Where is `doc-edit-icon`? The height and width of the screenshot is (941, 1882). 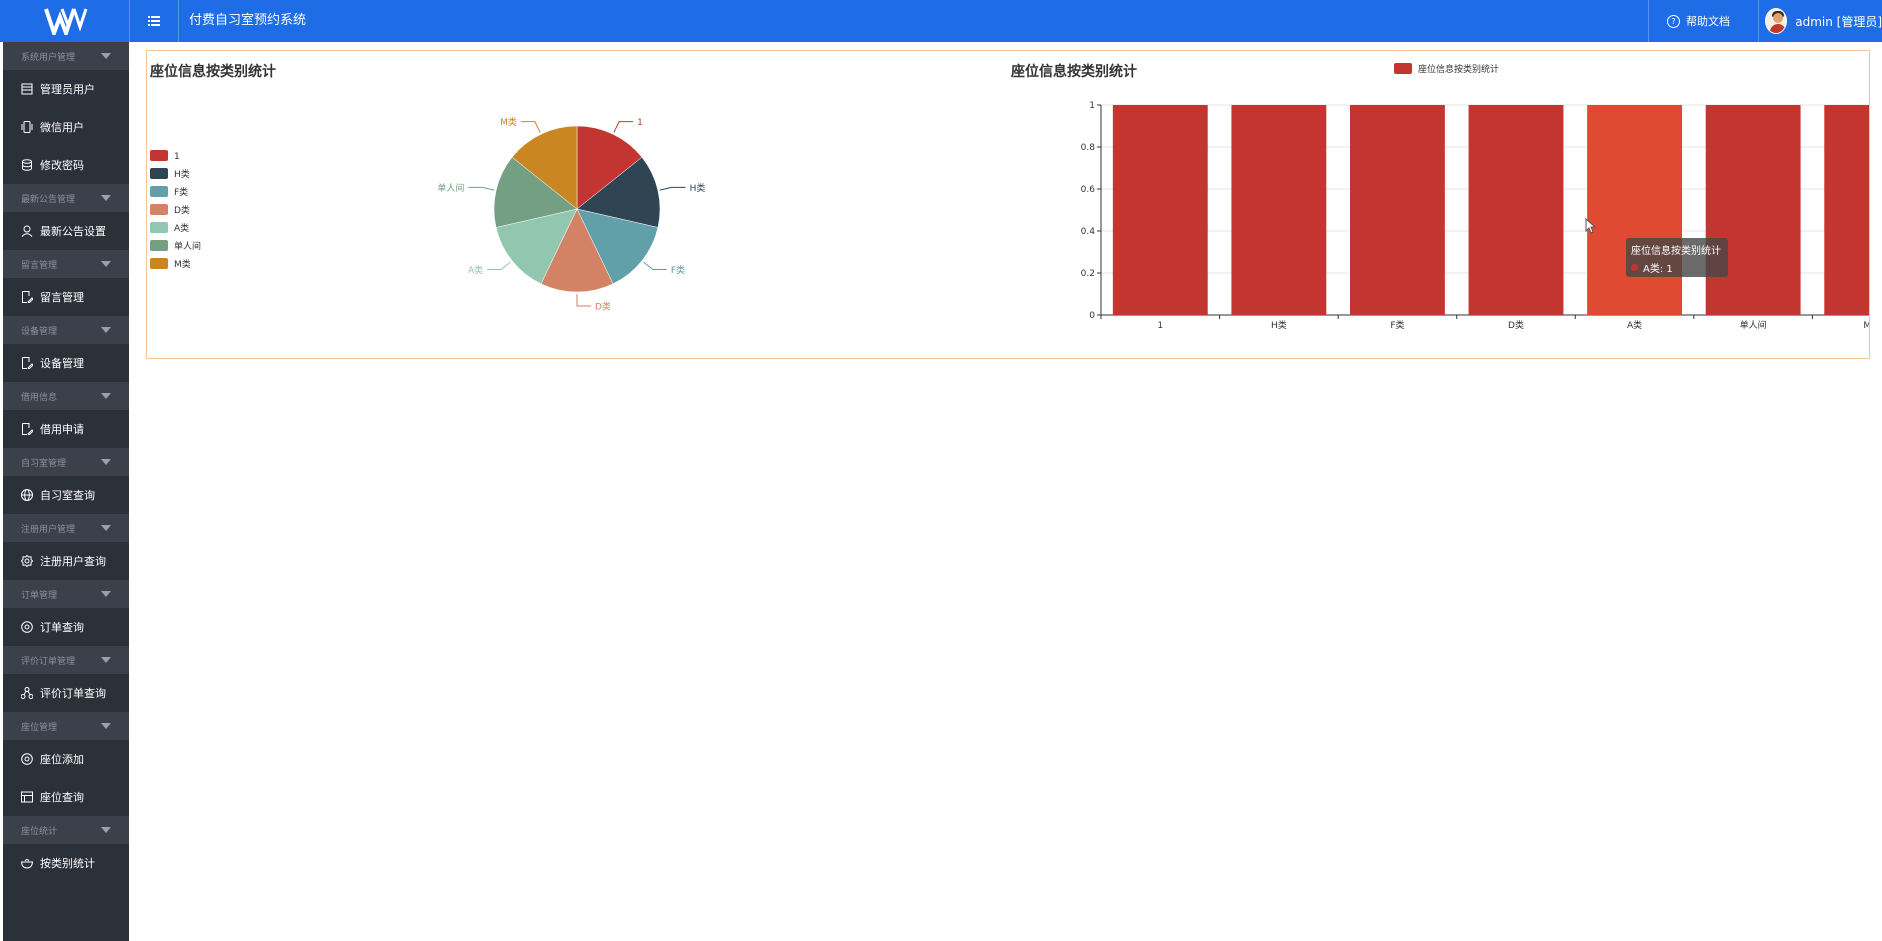 doc-edit-icon is located at coordinates (27, 297).